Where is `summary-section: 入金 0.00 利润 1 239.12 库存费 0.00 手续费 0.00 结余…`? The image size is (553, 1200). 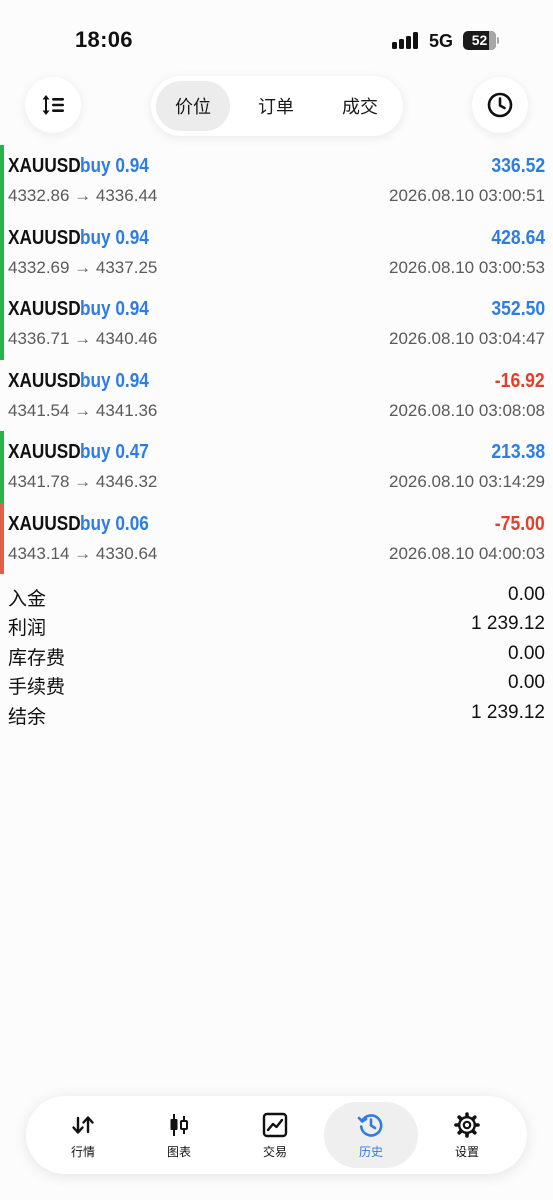
summary-section: 入金 0.00 利润 1 239.12 库存费 0.00 手续费 0.00 结余… is located at coordinates (276, 654).